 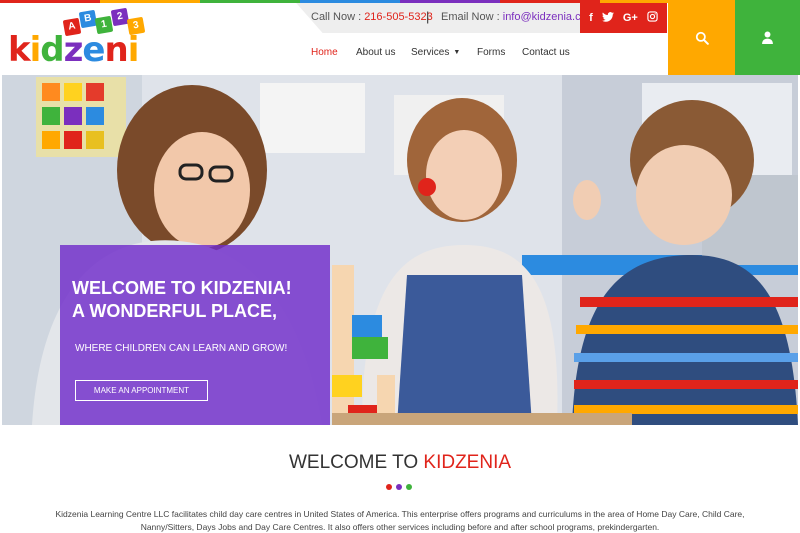 I want to click on caret-down-icon: ▼, so click(x=457, y=52).